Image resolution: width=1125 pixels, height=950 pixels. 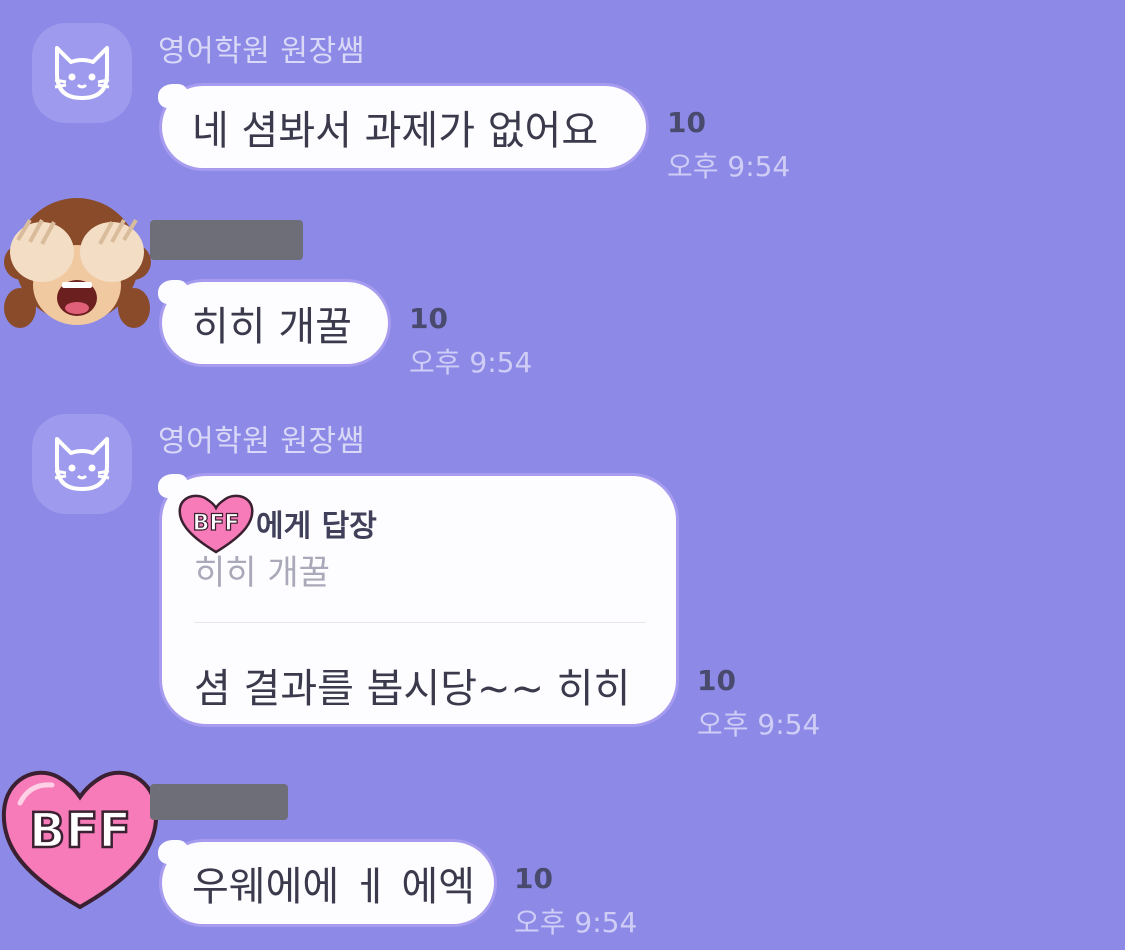 What do you see at coordinates (272, 327) in the screenshot?
I see `message-text: 히히 개꿀` at bounding box center [272, 327].